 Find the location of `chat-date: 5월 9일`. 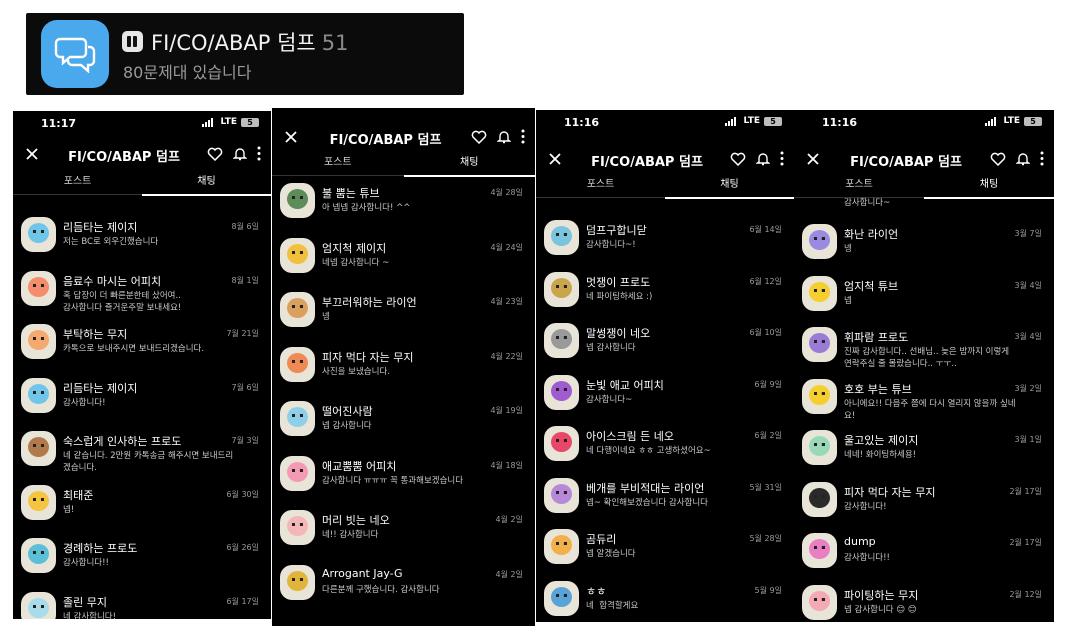

chat-date: 5월 9일 is located at coordinates (768, 590).